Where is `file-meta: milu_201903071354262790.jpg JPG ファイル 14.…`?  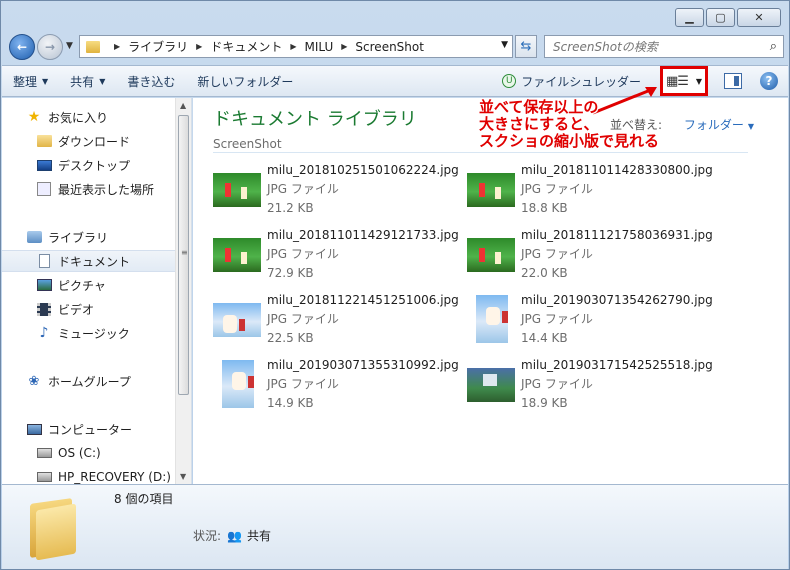
file-meta: milu_201903071354262790.jpg JPG ファイル 14.… is located at coordinates (617, 319).